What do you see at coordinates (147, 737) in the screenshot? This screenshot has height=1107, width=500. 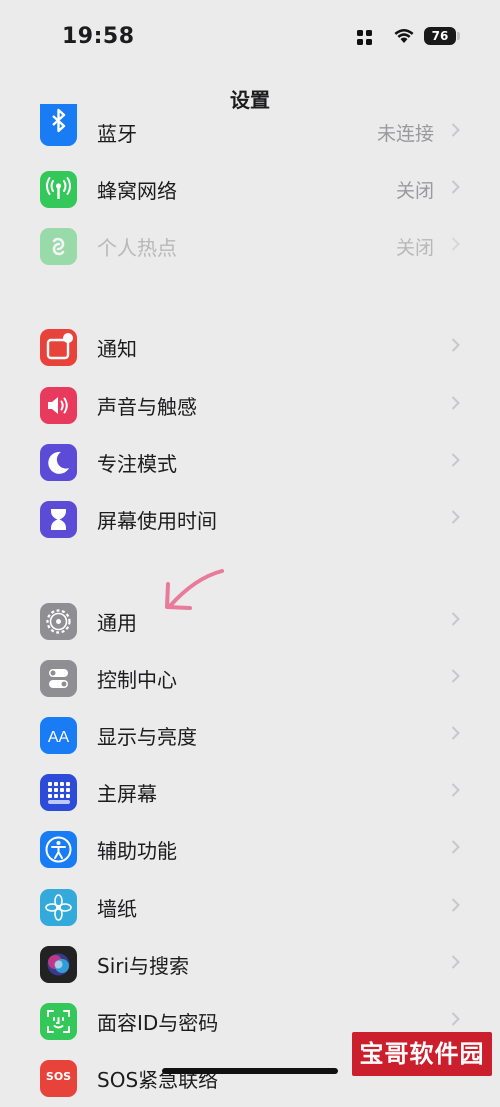 I see `settings-row-label: 显示与亮度` at bounding box center [147, 737].